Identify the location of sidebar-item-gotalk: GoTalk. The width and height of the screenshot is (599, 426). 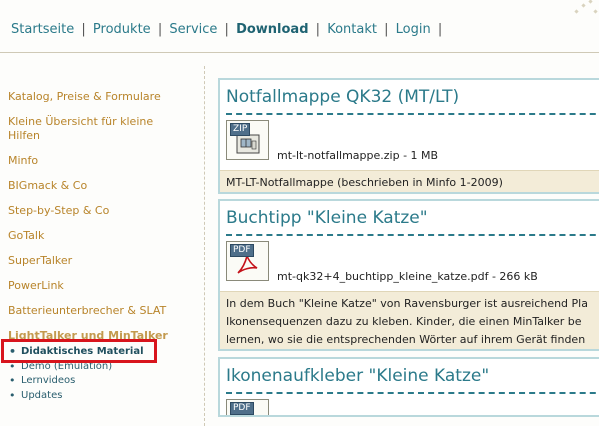
(103, 236).